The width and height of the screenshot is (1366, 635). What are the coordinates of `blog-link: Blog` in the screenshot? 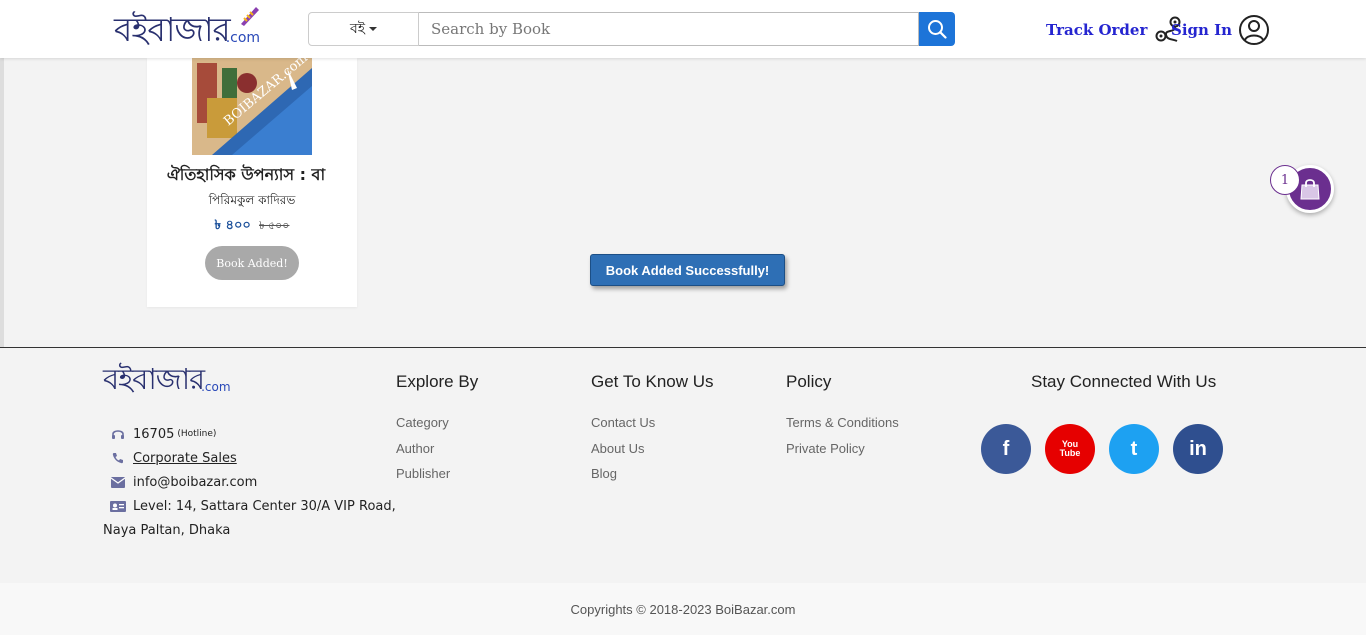 It's located at (652, 478).